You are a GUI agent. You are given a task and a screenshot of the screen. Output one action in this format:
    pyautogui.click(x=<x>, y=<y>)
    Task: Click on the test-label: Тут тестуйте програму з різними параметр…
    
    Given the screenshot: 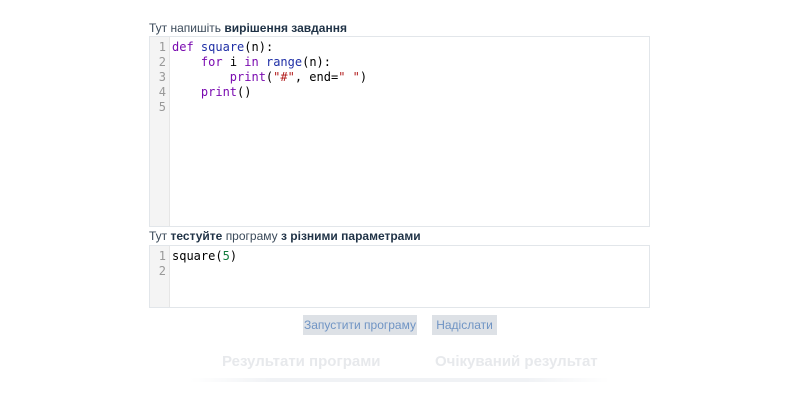 What is the action you would take?
    pyautogui.click(x=285, y=236)
    